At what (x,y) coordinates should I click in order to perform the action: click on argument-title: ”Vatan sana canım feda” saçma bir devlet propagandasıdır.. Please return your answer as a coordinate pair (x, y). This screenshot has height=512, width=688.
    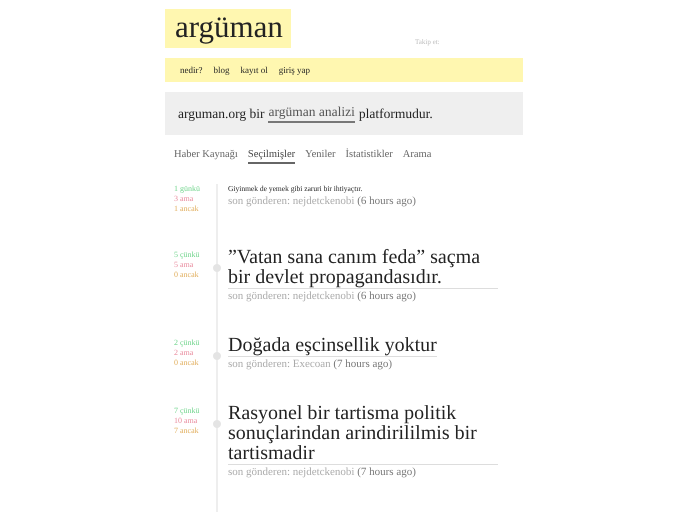
    Looking at the image, I should click on (363, 268).